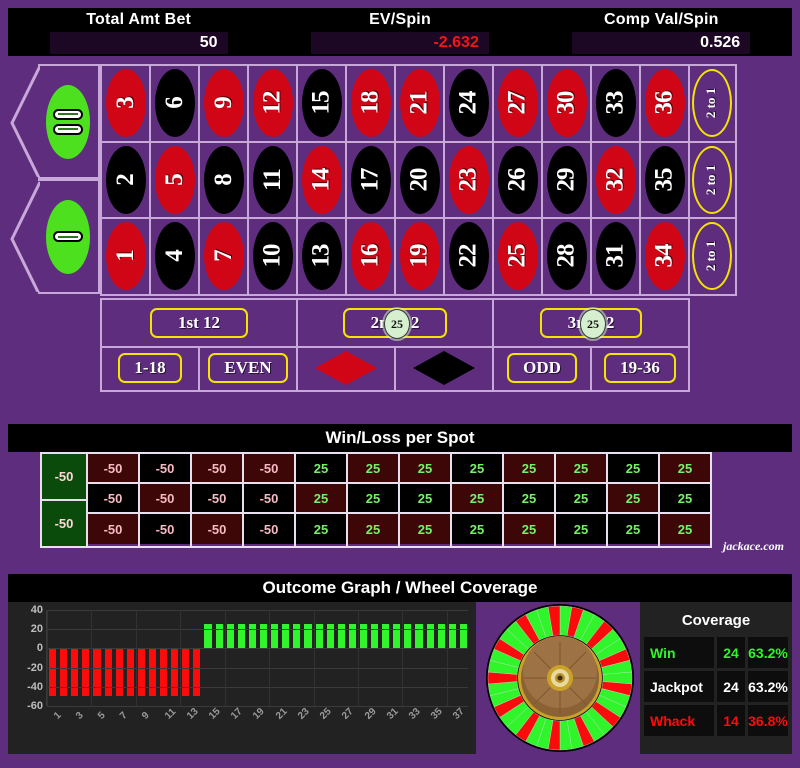  I want to click on stat-label: EV/Spin, so click(400, 19).